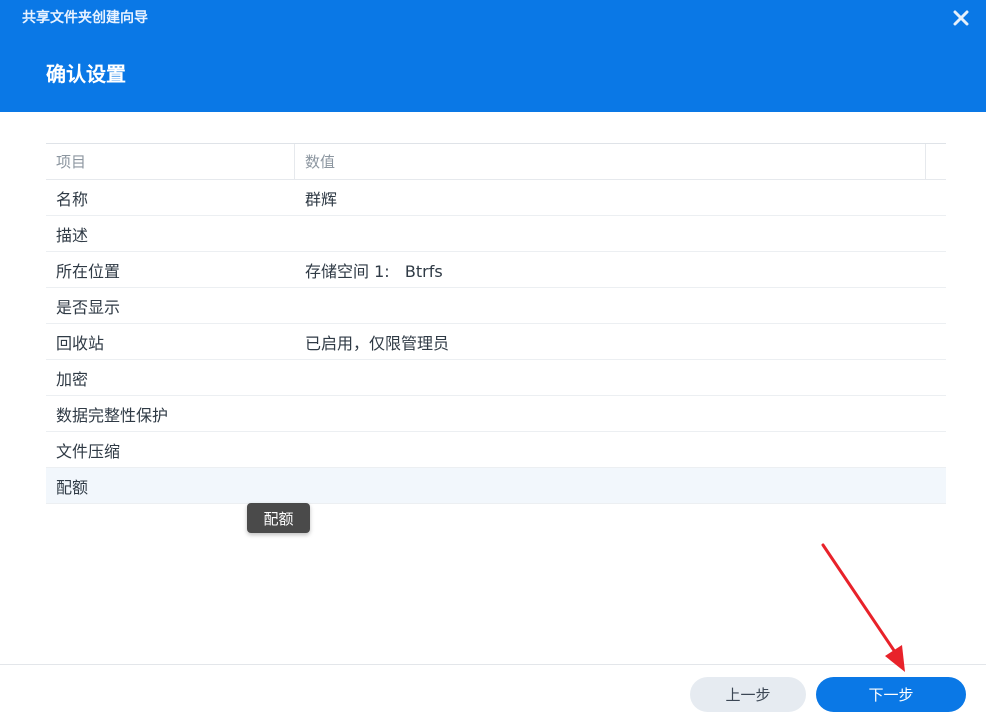  What do you see at coordinates (72, 235) in the screenshot?
I see `row-key: 描述` at bounding box center [72, 235].